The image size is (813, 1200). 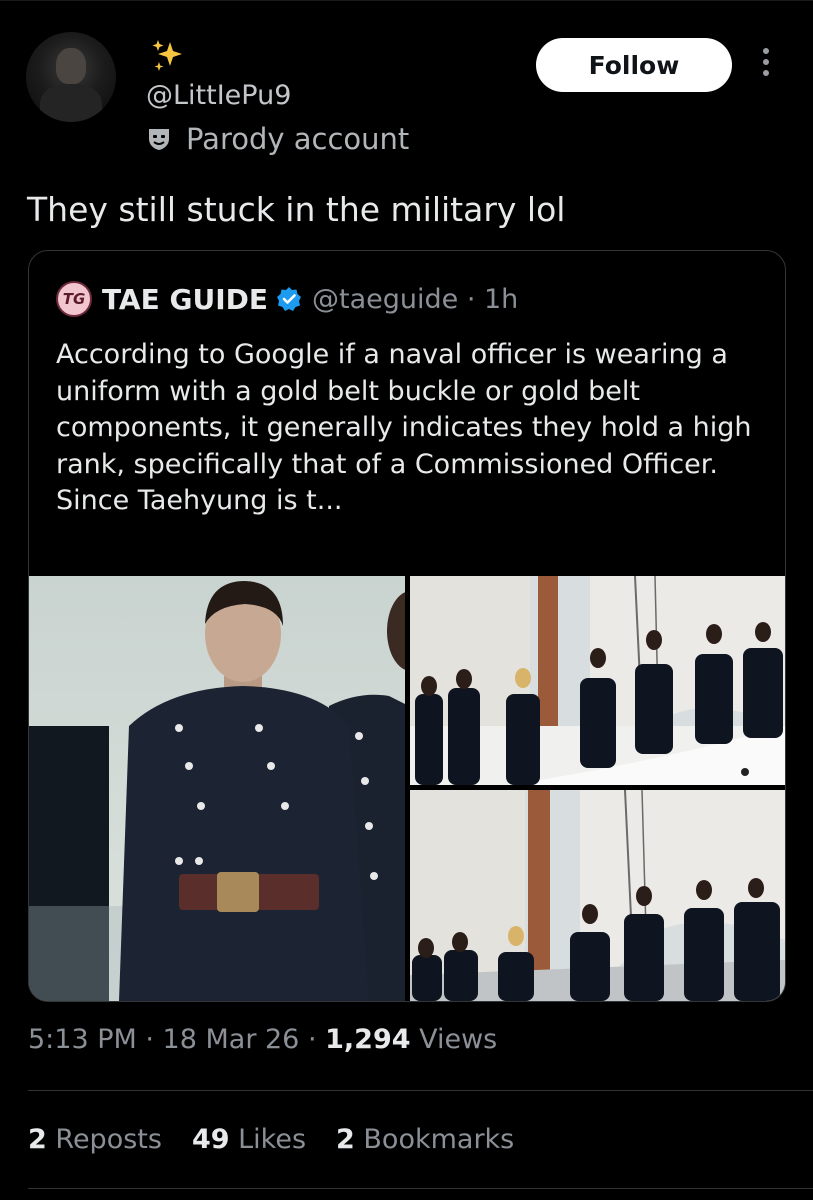 What do you see at coordinates (597, 895) in the screenshot?
I see `photo-group-bottom` at bounding box center [597, 895].